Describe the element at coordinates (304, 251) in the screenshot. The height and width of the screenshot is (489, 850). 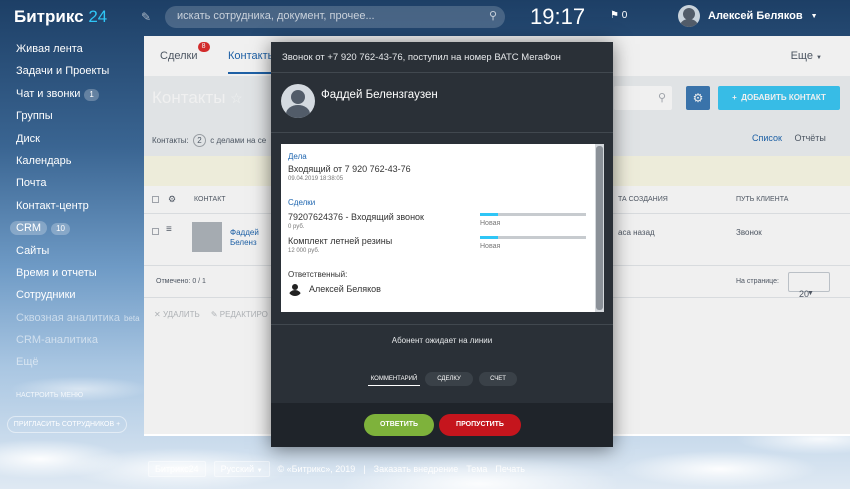
I see `deal-amount: 12 000 руб.` at that location.